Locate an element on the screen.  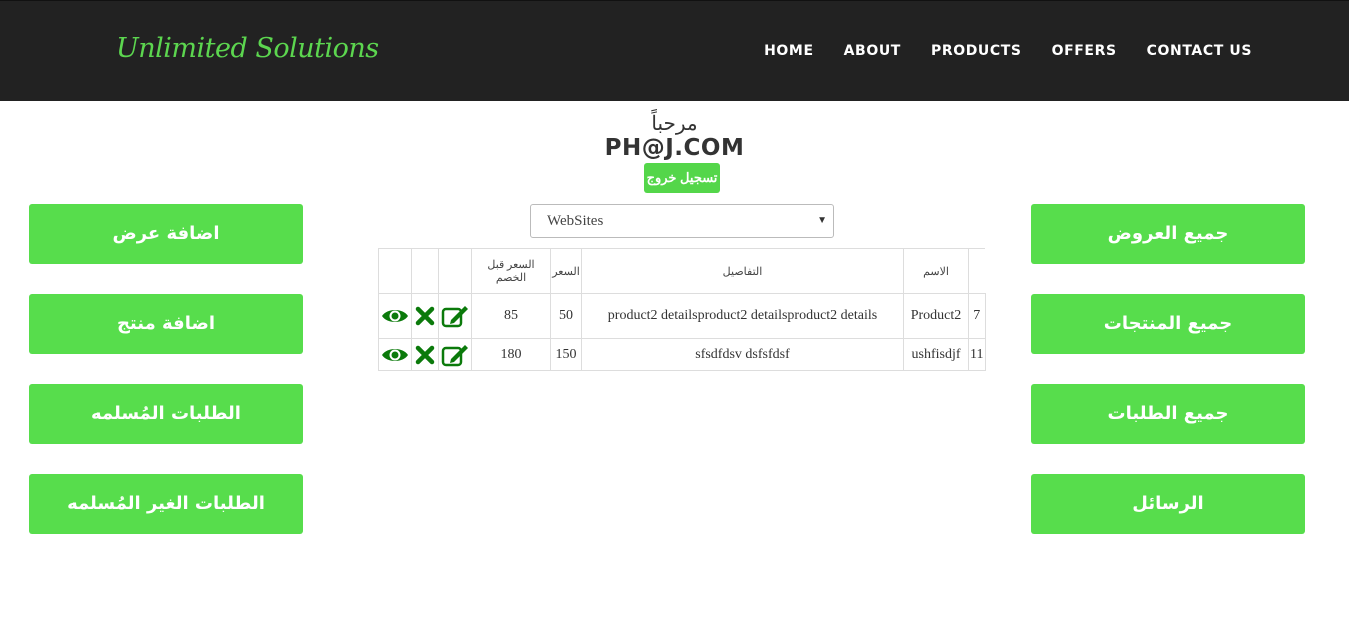
price: 150 is located at coordinates (566, 354).